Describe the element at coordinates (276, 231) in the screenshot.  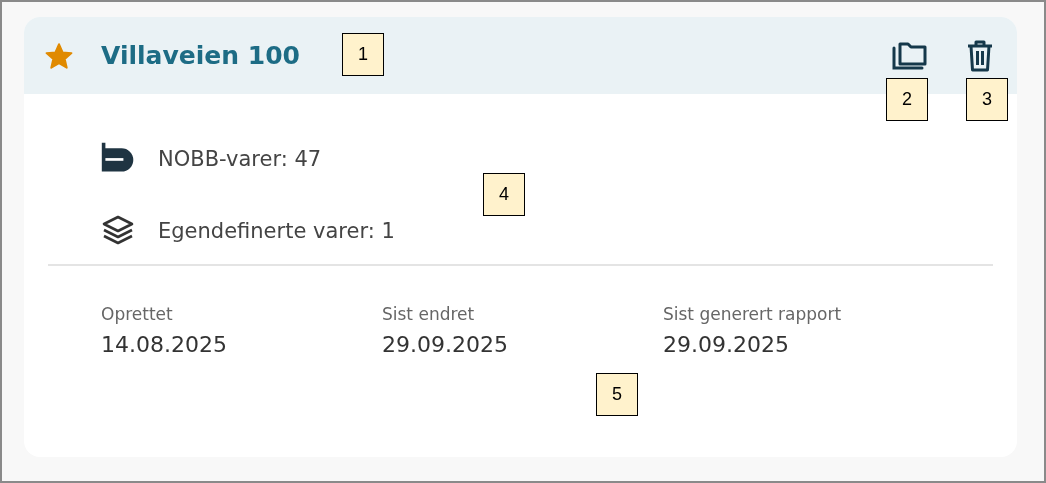
I see `item-count: Egendefinerte varer: 1` at that location.